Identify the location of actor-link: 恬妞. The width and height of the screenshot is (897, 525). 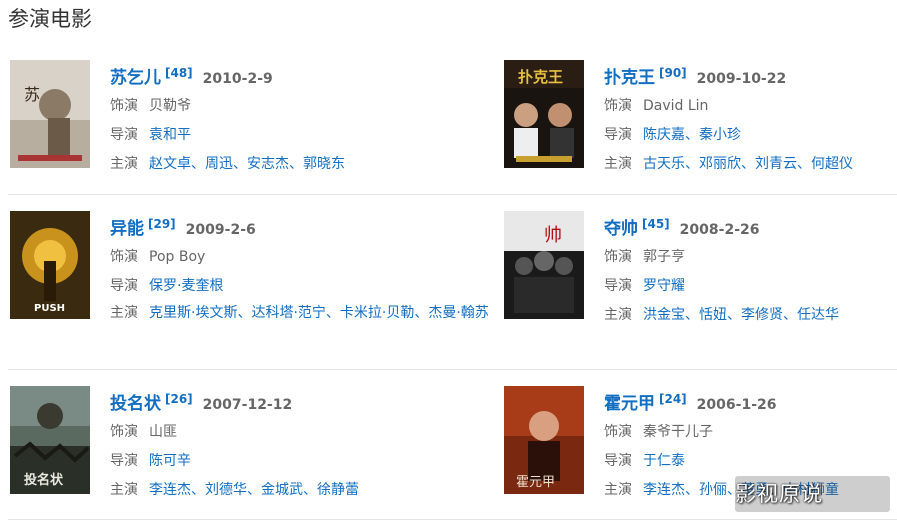
(713, 315).